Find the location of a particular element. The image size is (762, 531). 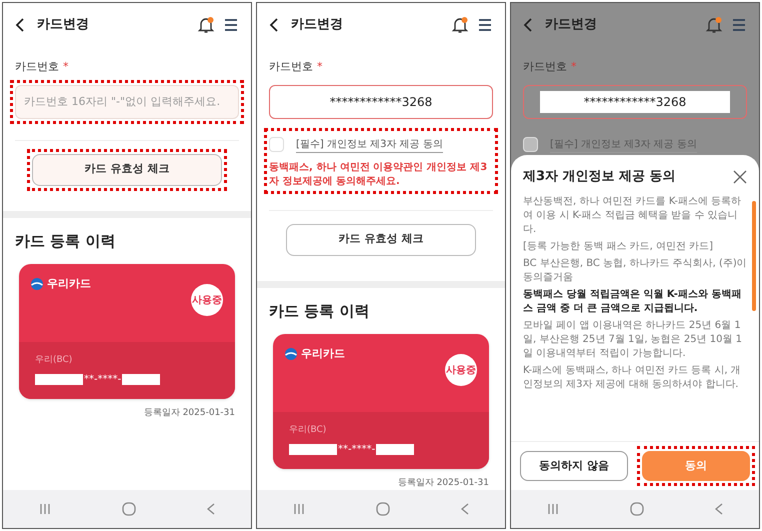

error-message: 동백패스, 하나 여민전 이용약관인 개인정보 제3자 정보제공에 동의해주세요. is located at coordinates (378, 174).